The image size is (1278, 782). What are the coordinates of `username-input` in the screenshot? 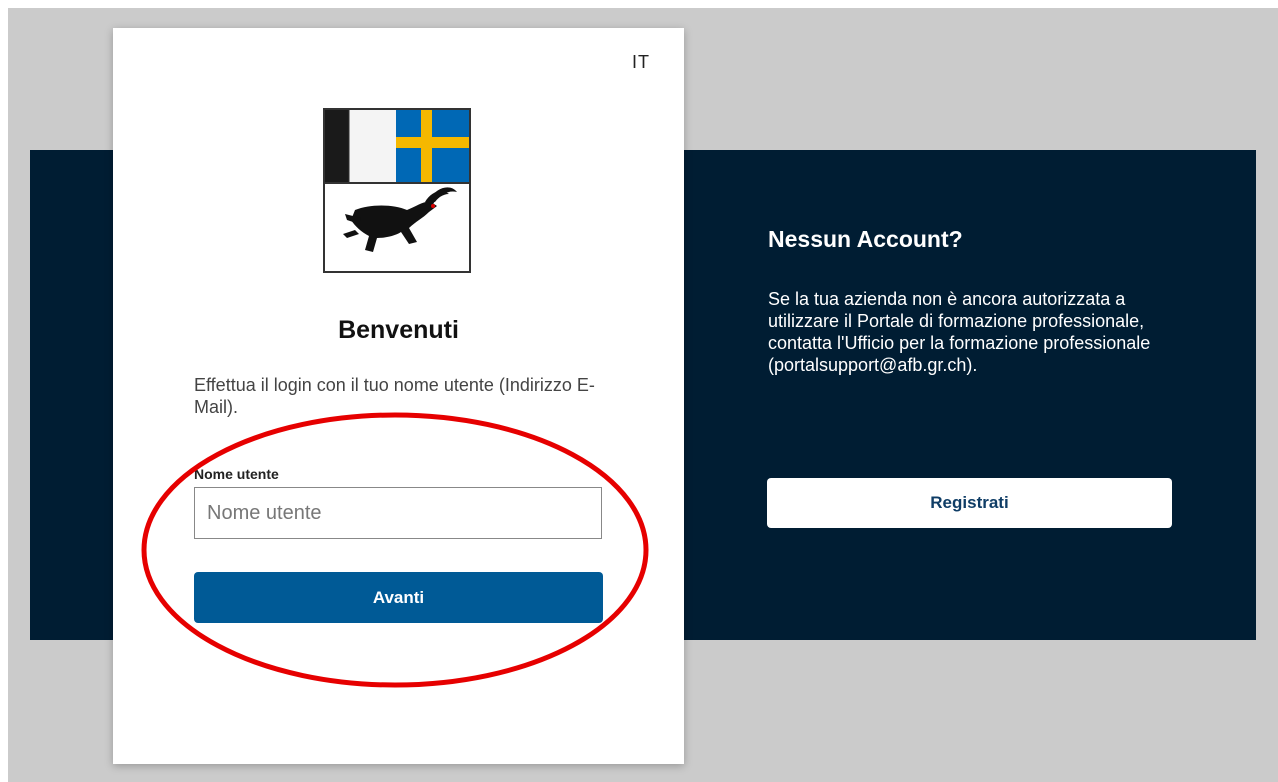 It's located at (398, 513).